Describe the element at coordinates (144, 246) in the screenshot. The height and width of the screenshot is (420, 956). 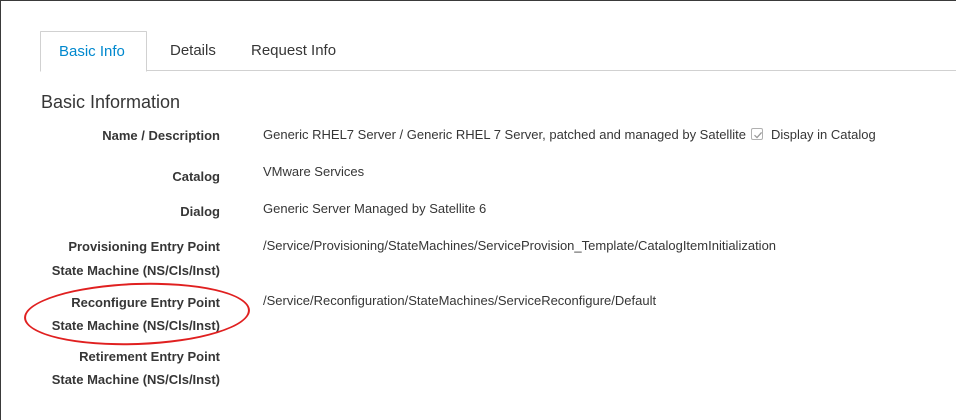
I see `provisioning-label-line1: Provisioning Entry Point` at that location.